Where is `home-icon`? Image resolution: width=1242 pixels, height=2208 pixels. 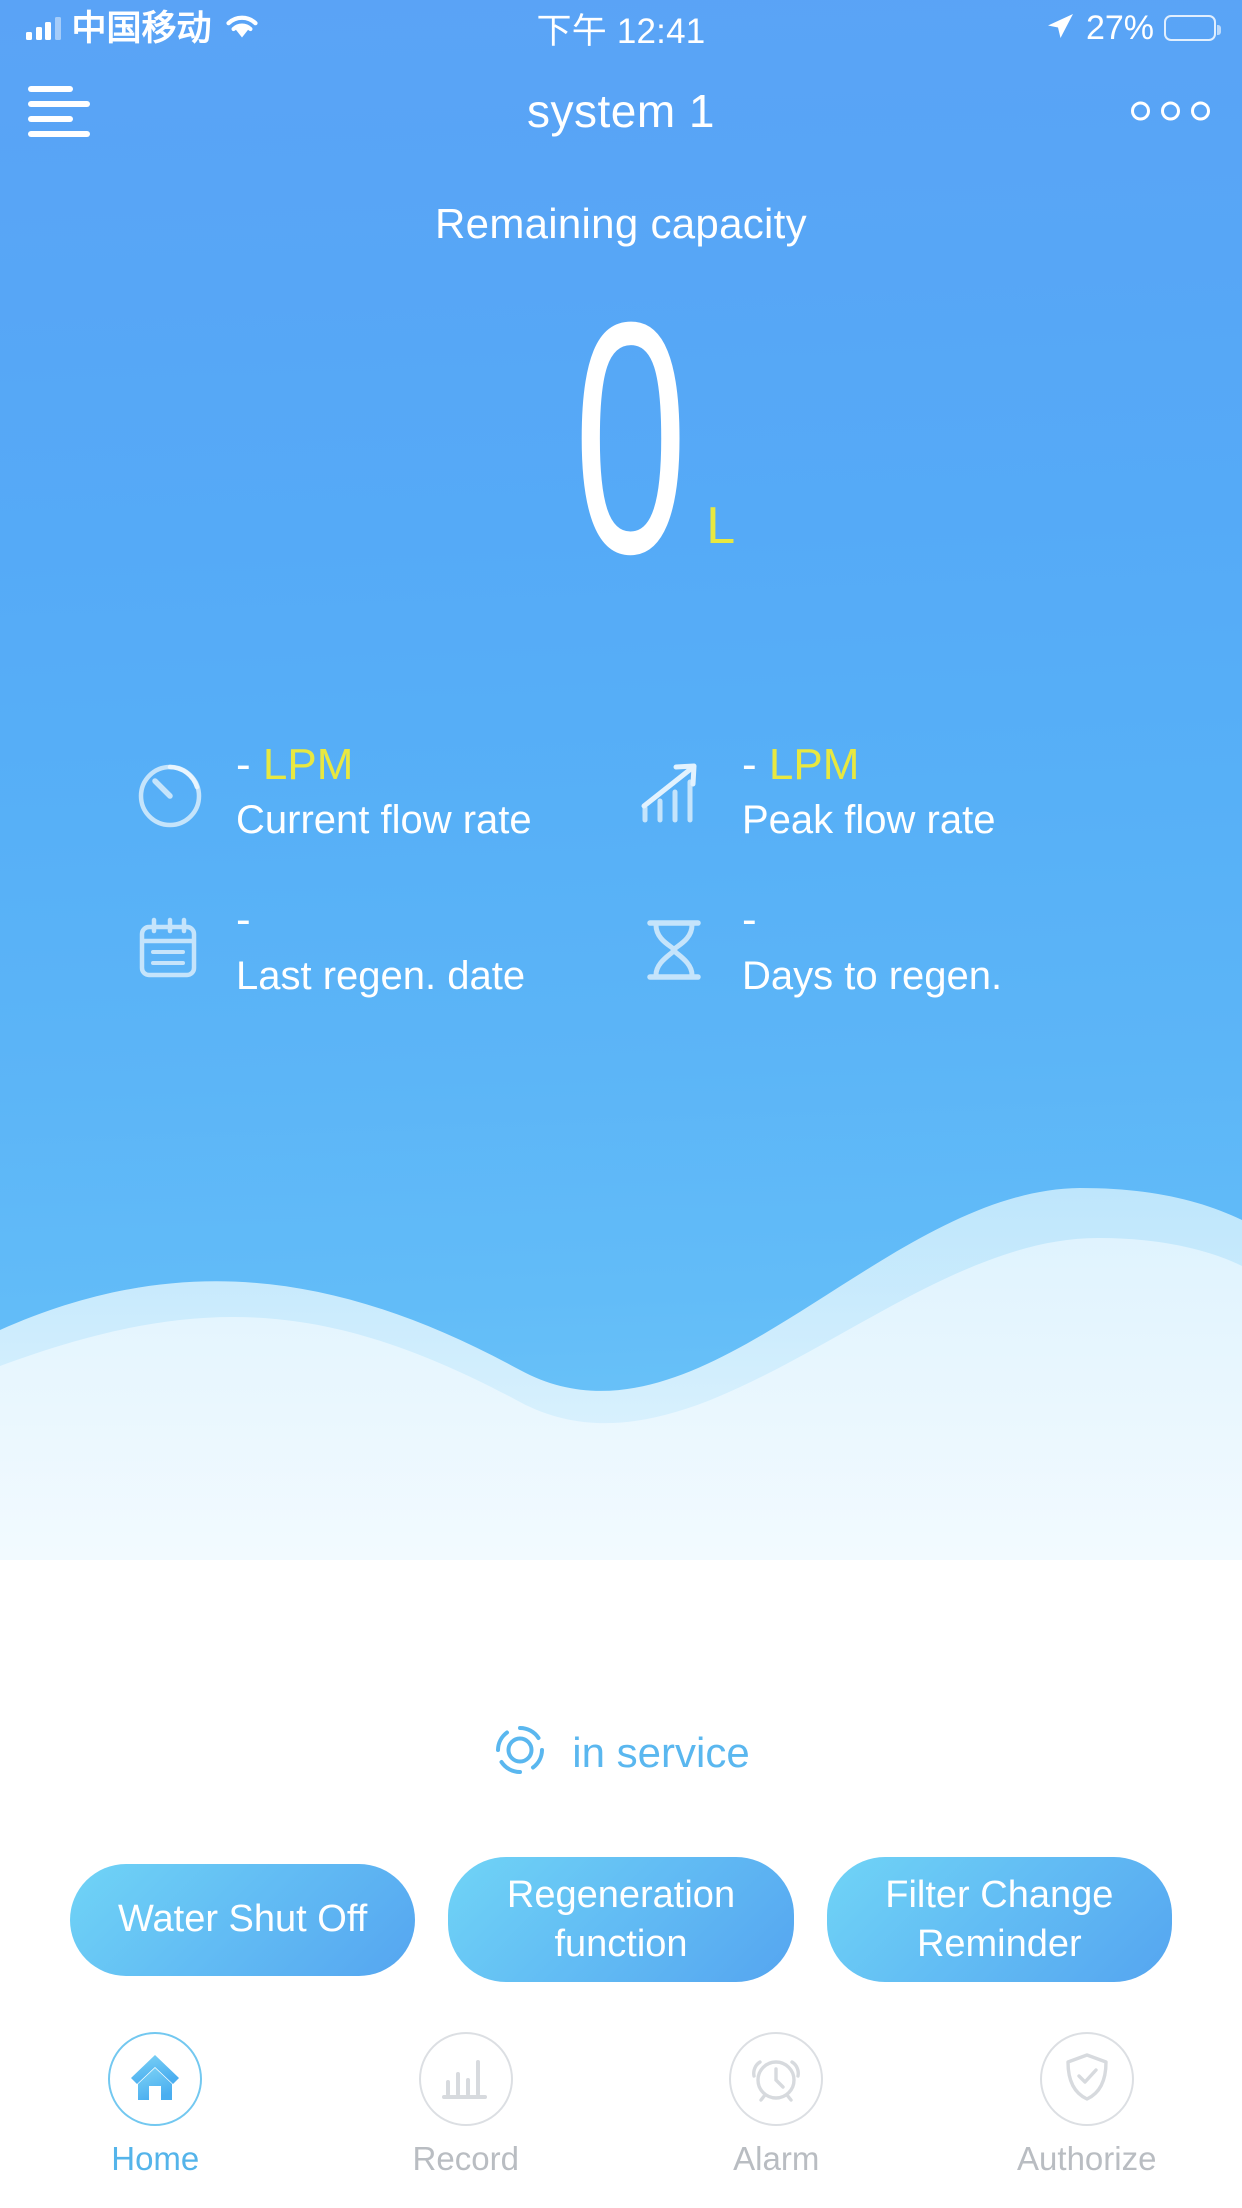 home-icon is located at coordinates (155, 2079).